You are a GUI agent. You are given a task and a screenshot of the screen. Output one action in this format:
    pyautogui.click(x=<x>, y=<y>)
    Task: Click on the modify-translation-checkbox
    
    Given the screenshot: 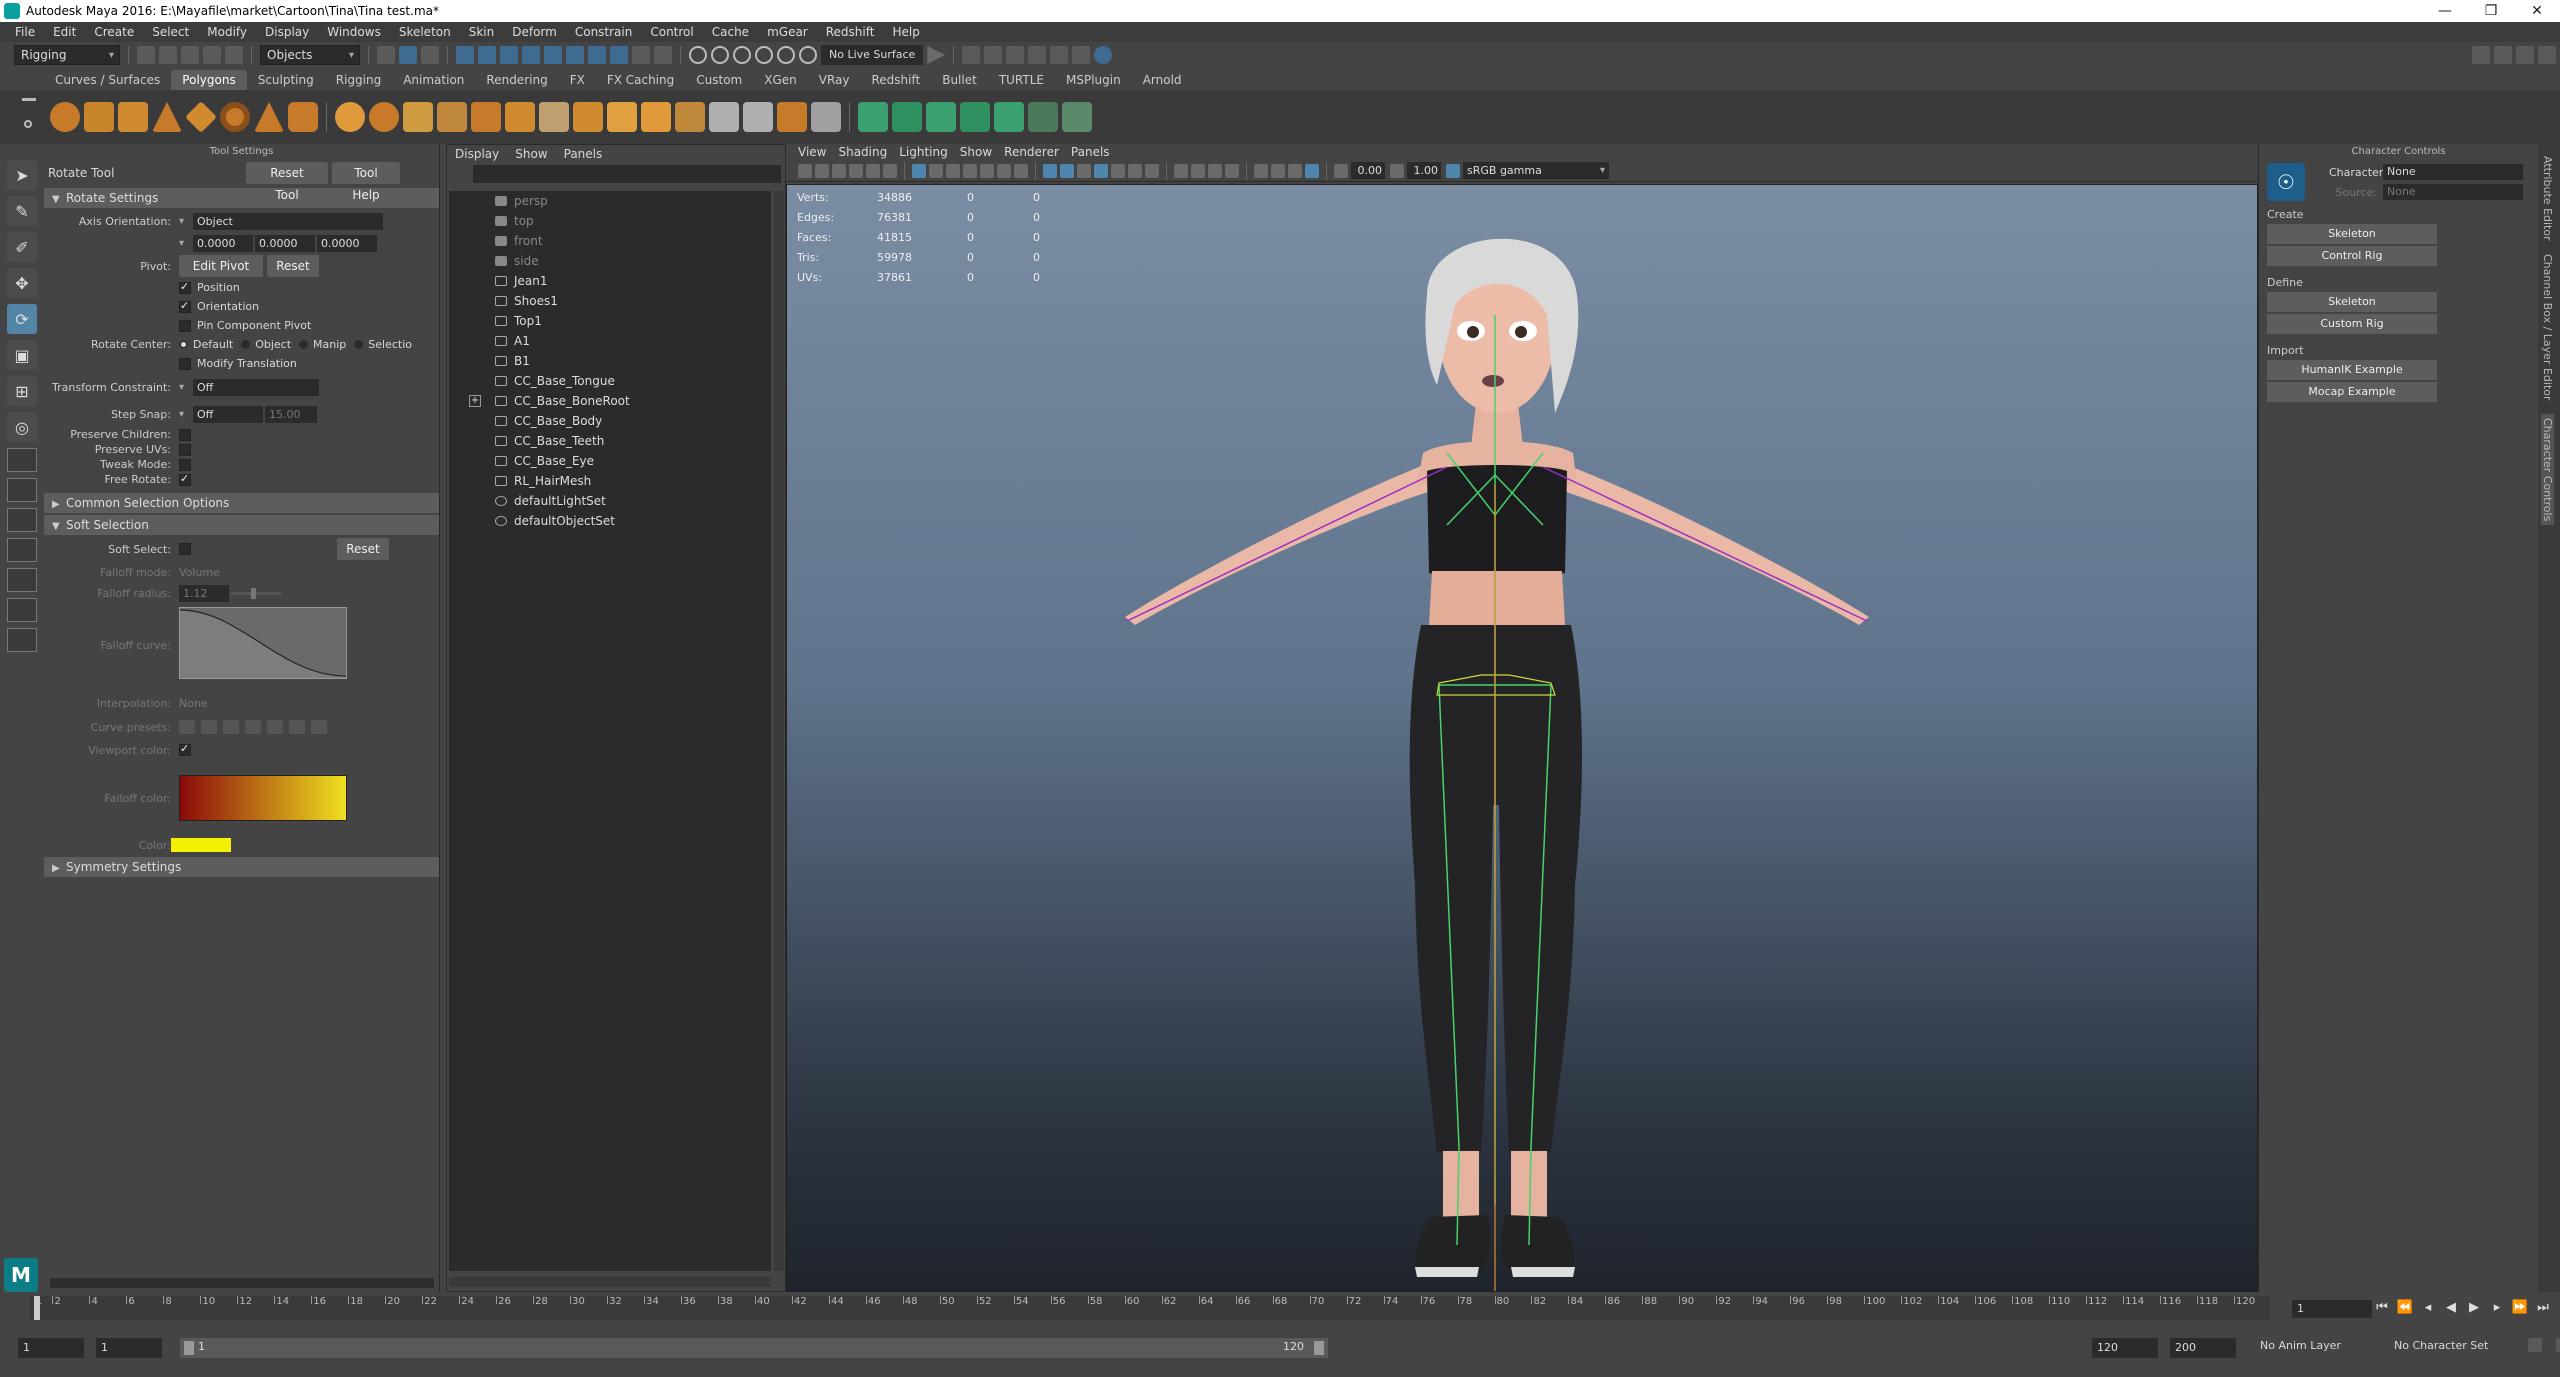 What is the action you would take?
    pyautogui.click(x=185, y=363)
    